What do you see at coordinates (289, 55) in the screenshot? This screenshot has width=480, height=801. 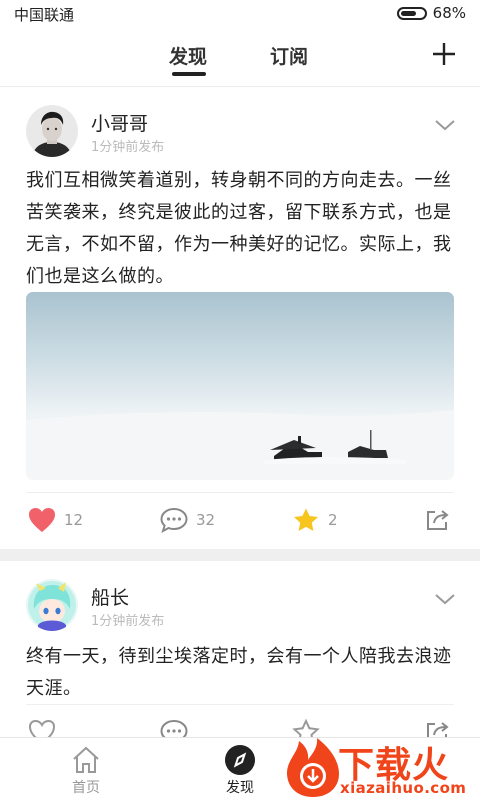 I see `tab-subscribe: 订阅` at bounding box center [289, 55].